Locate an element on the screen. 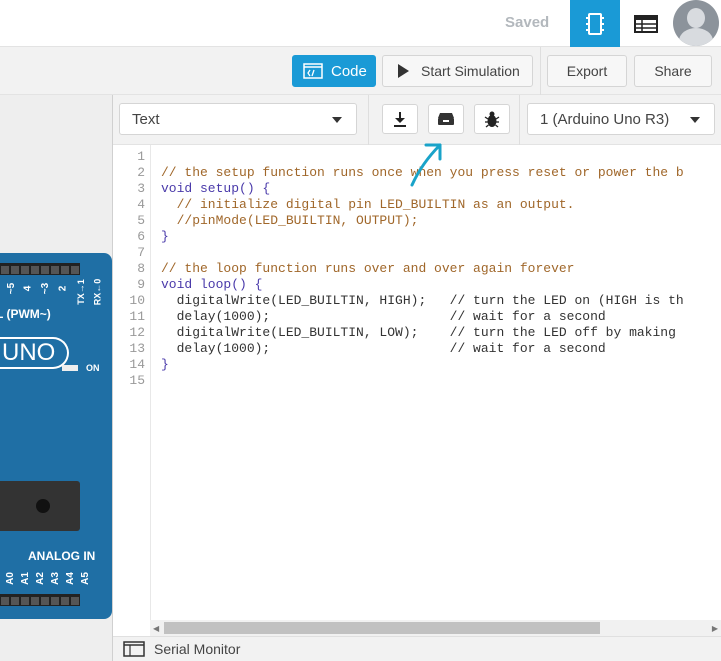  component-list-button is located at coordinates (646, 23).